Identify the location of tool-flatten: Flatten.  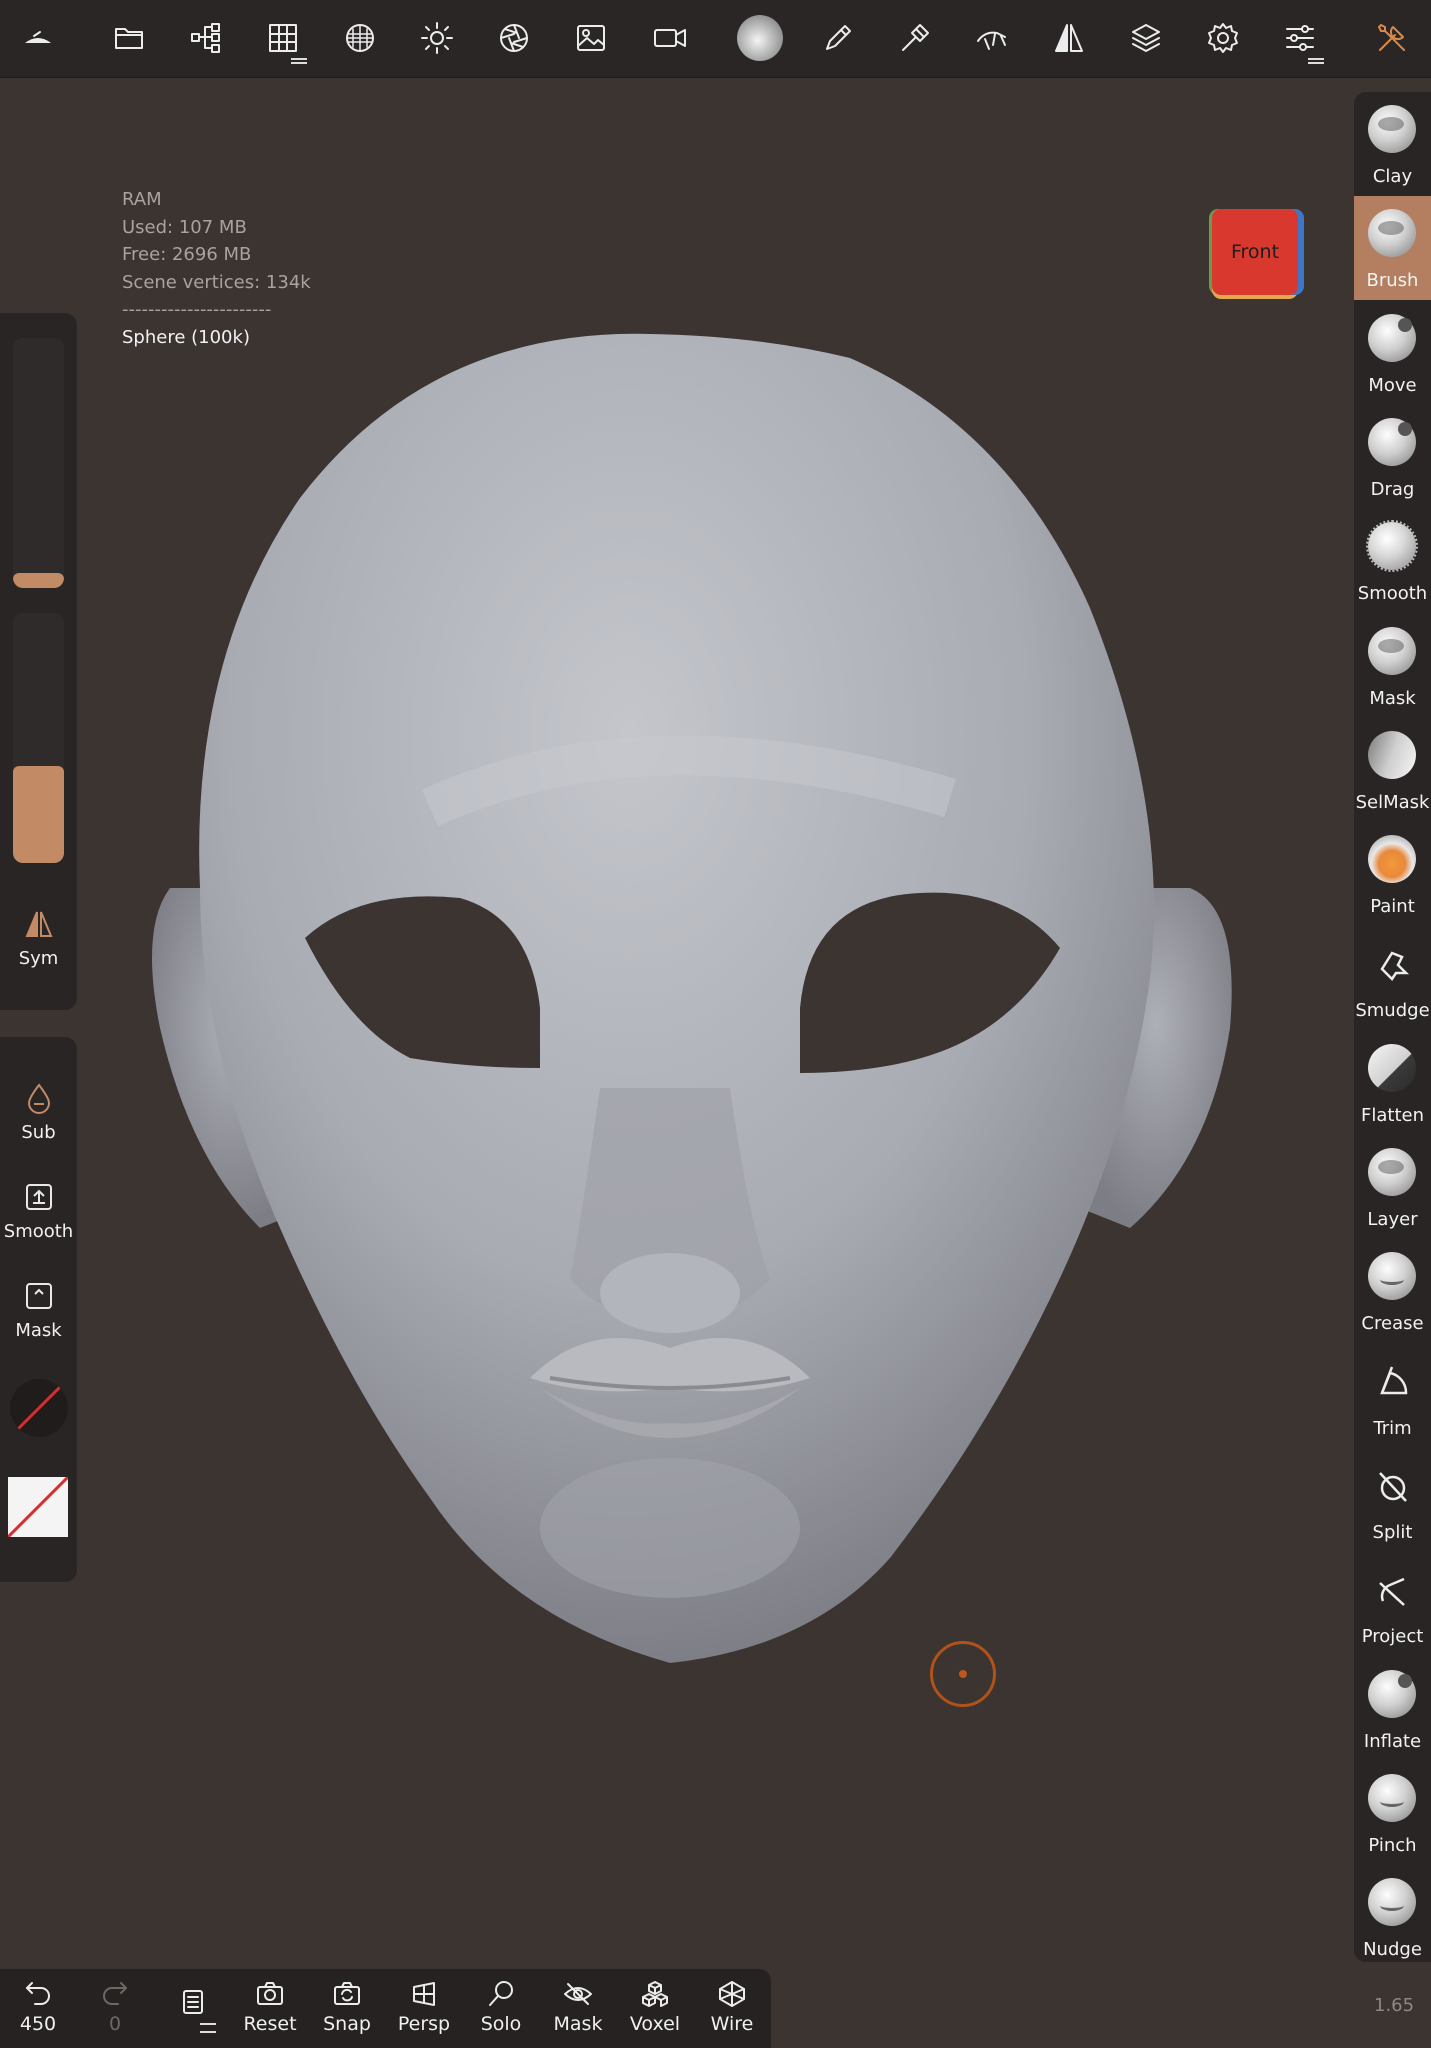
(1392, 1083).